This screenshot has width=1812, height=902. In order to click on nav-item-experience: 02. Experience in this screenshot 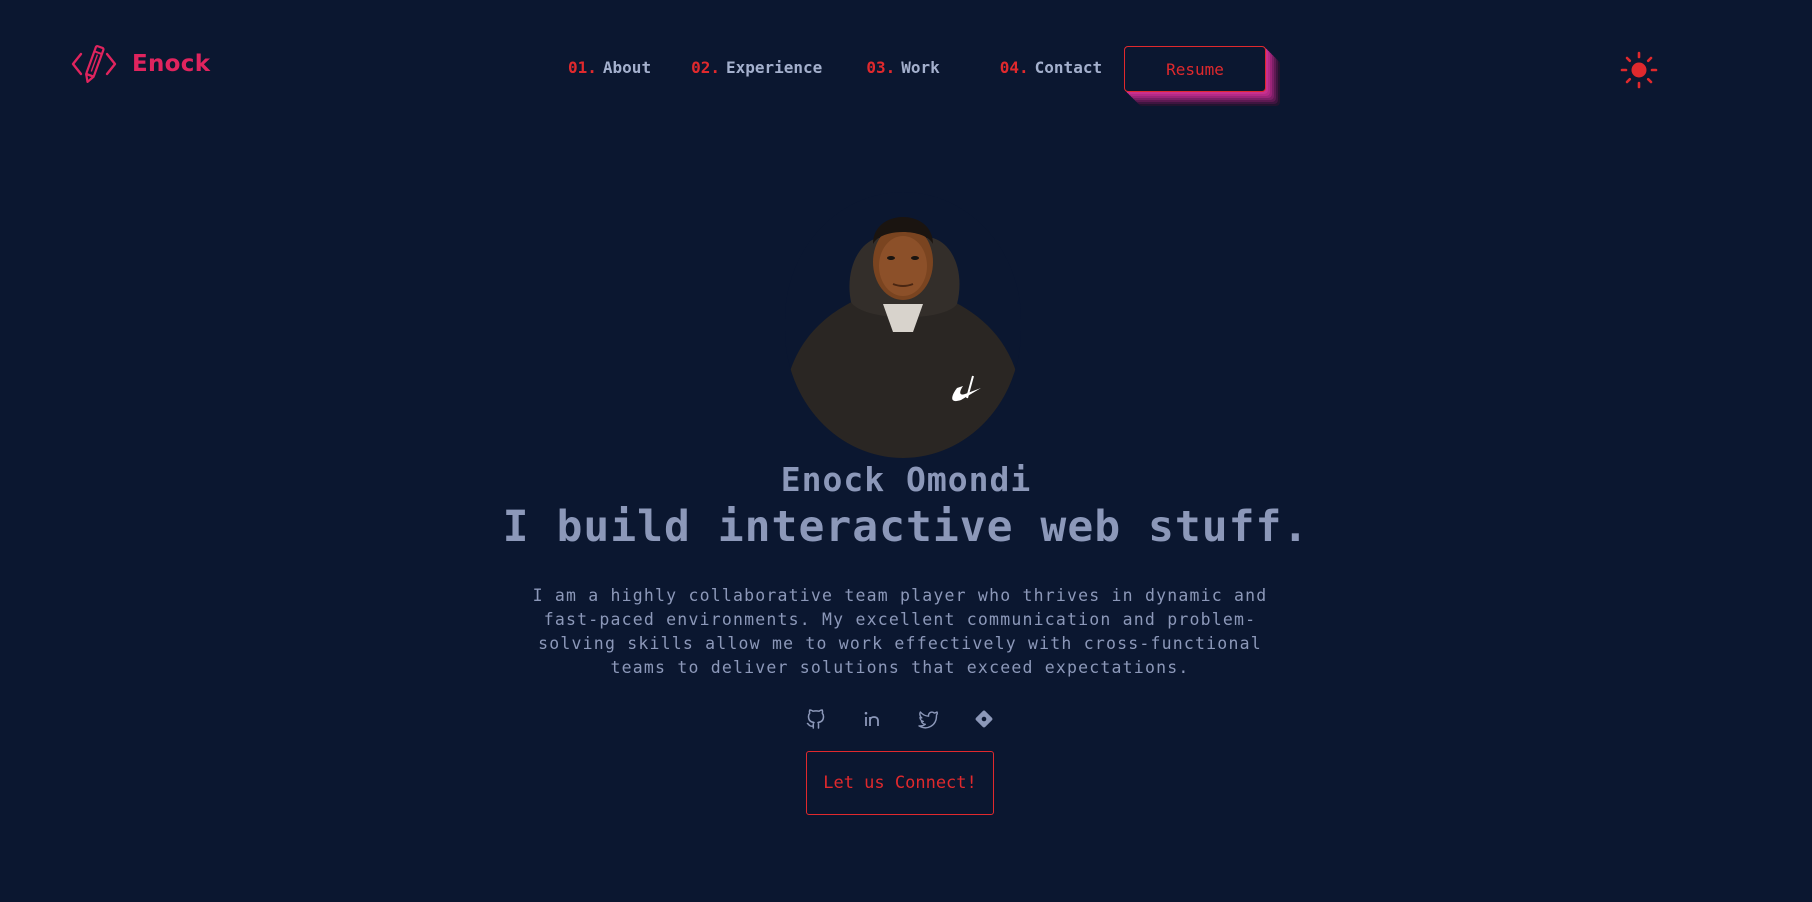, I will do `click(756, 67)`.